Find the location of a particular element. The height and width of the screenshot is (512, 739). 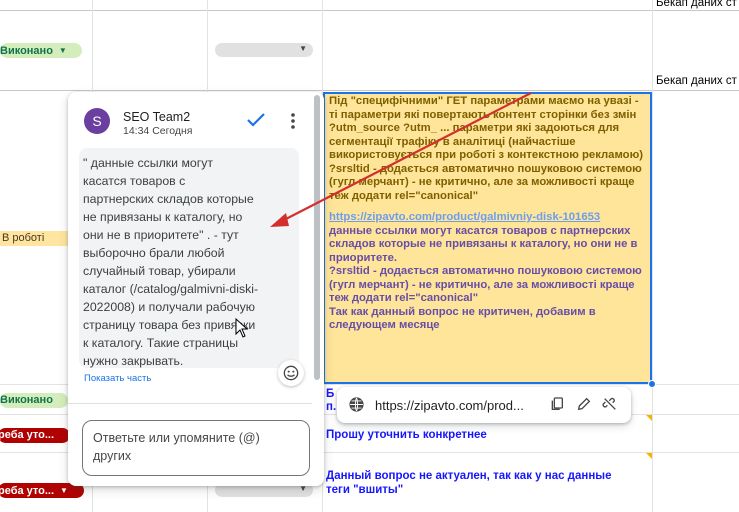

comment-timestamp: 14:34 Сегодня is located at coordinates (158, 131).